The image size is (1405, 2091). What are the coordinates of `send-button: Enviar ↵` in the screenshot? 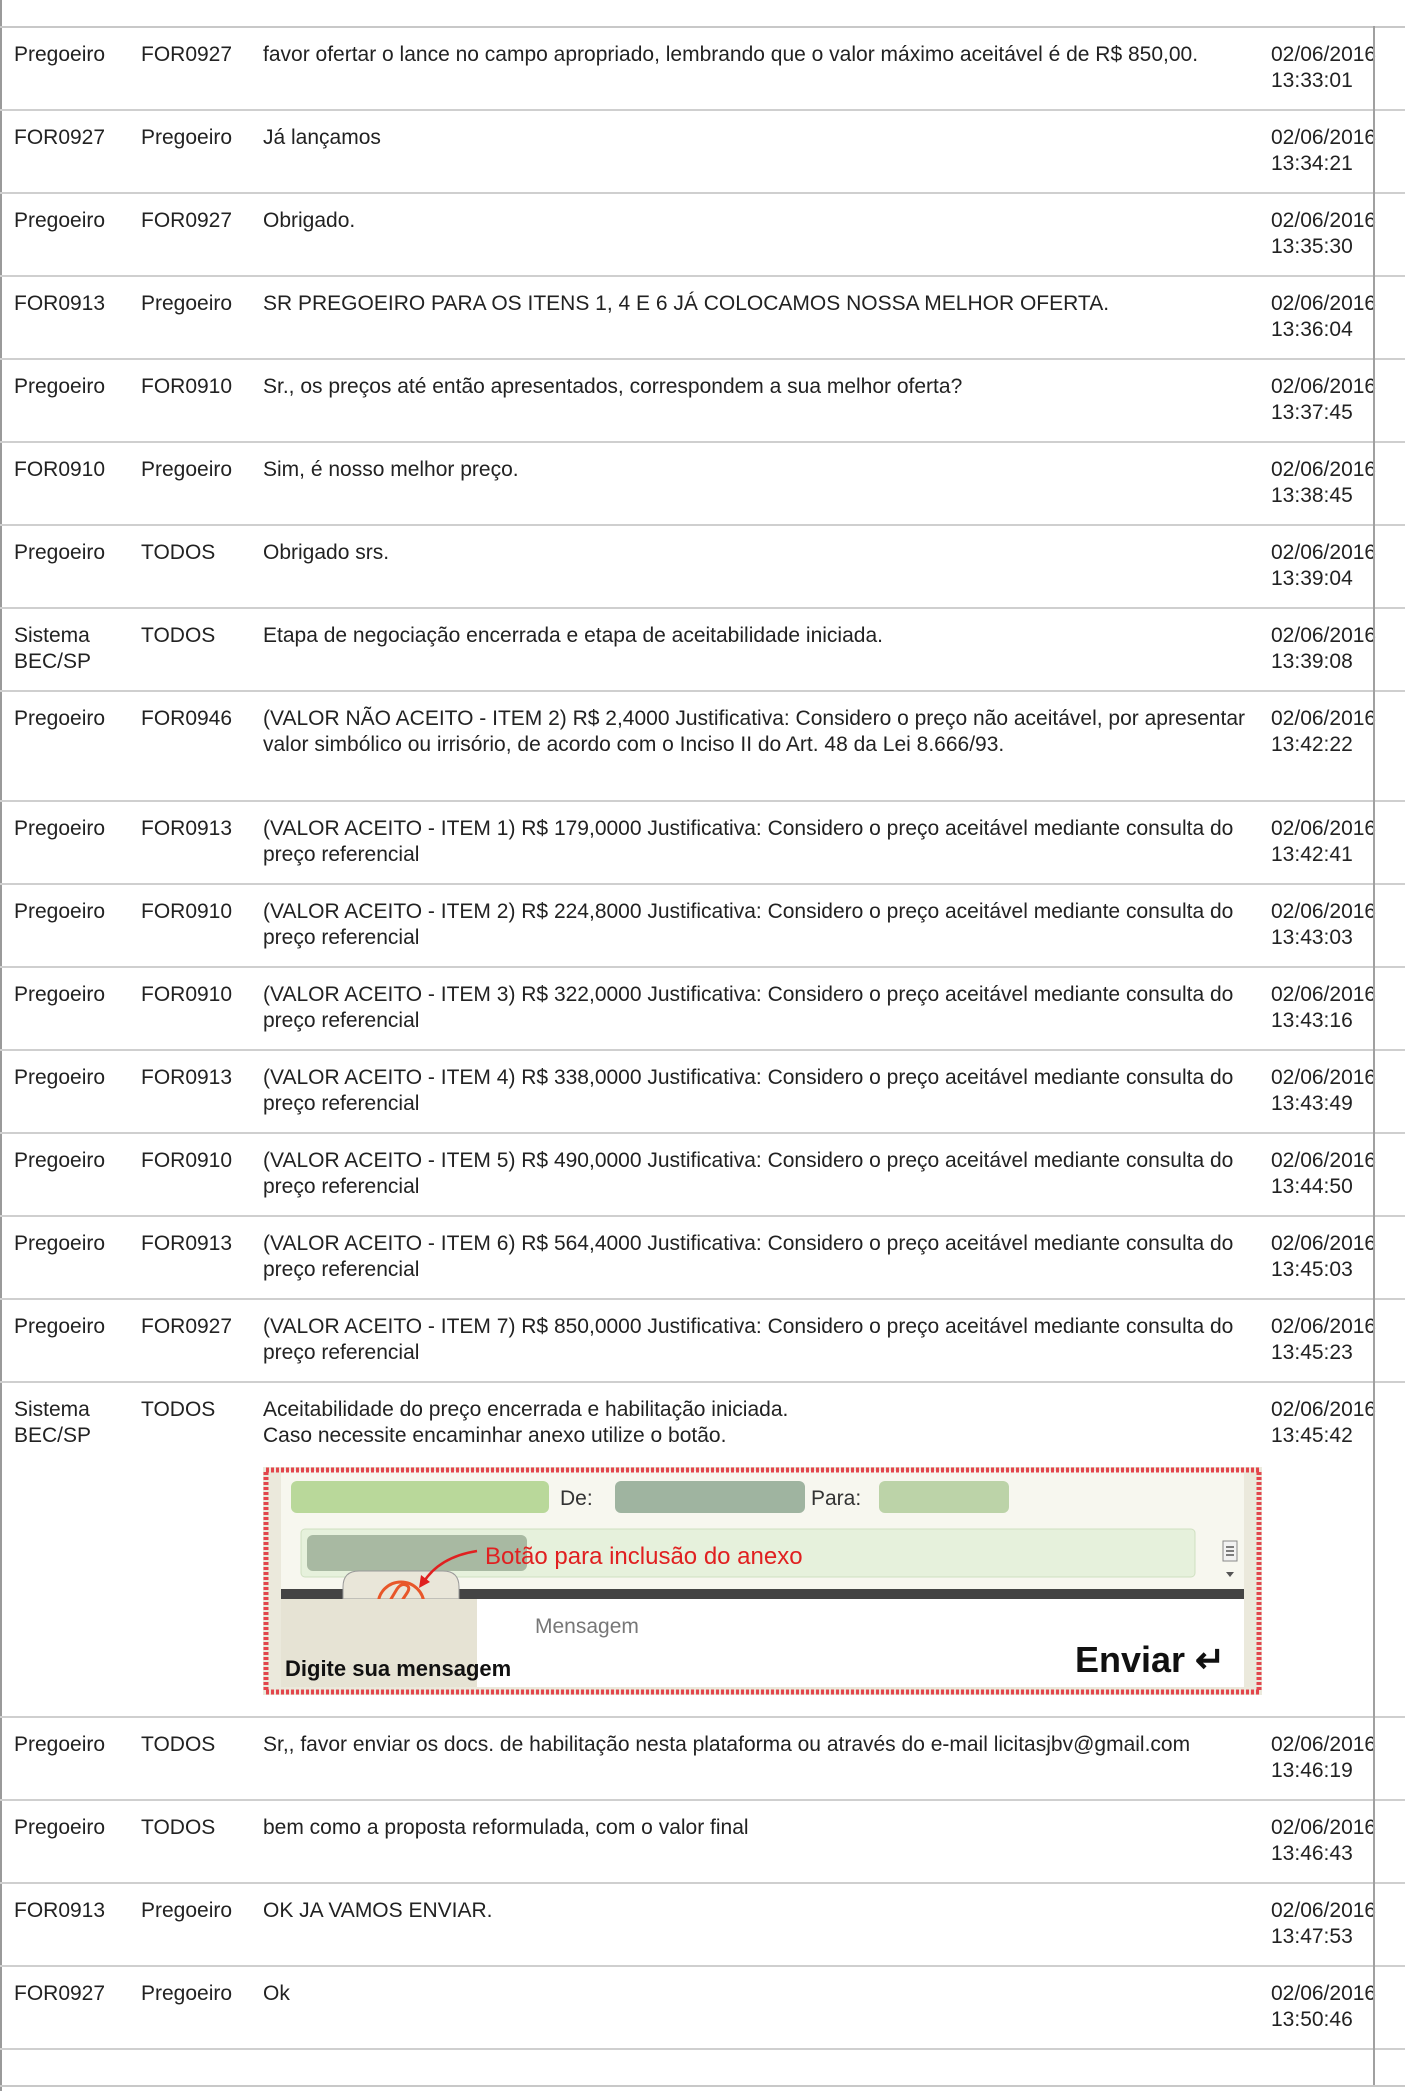 It's located at (1150, 1659).